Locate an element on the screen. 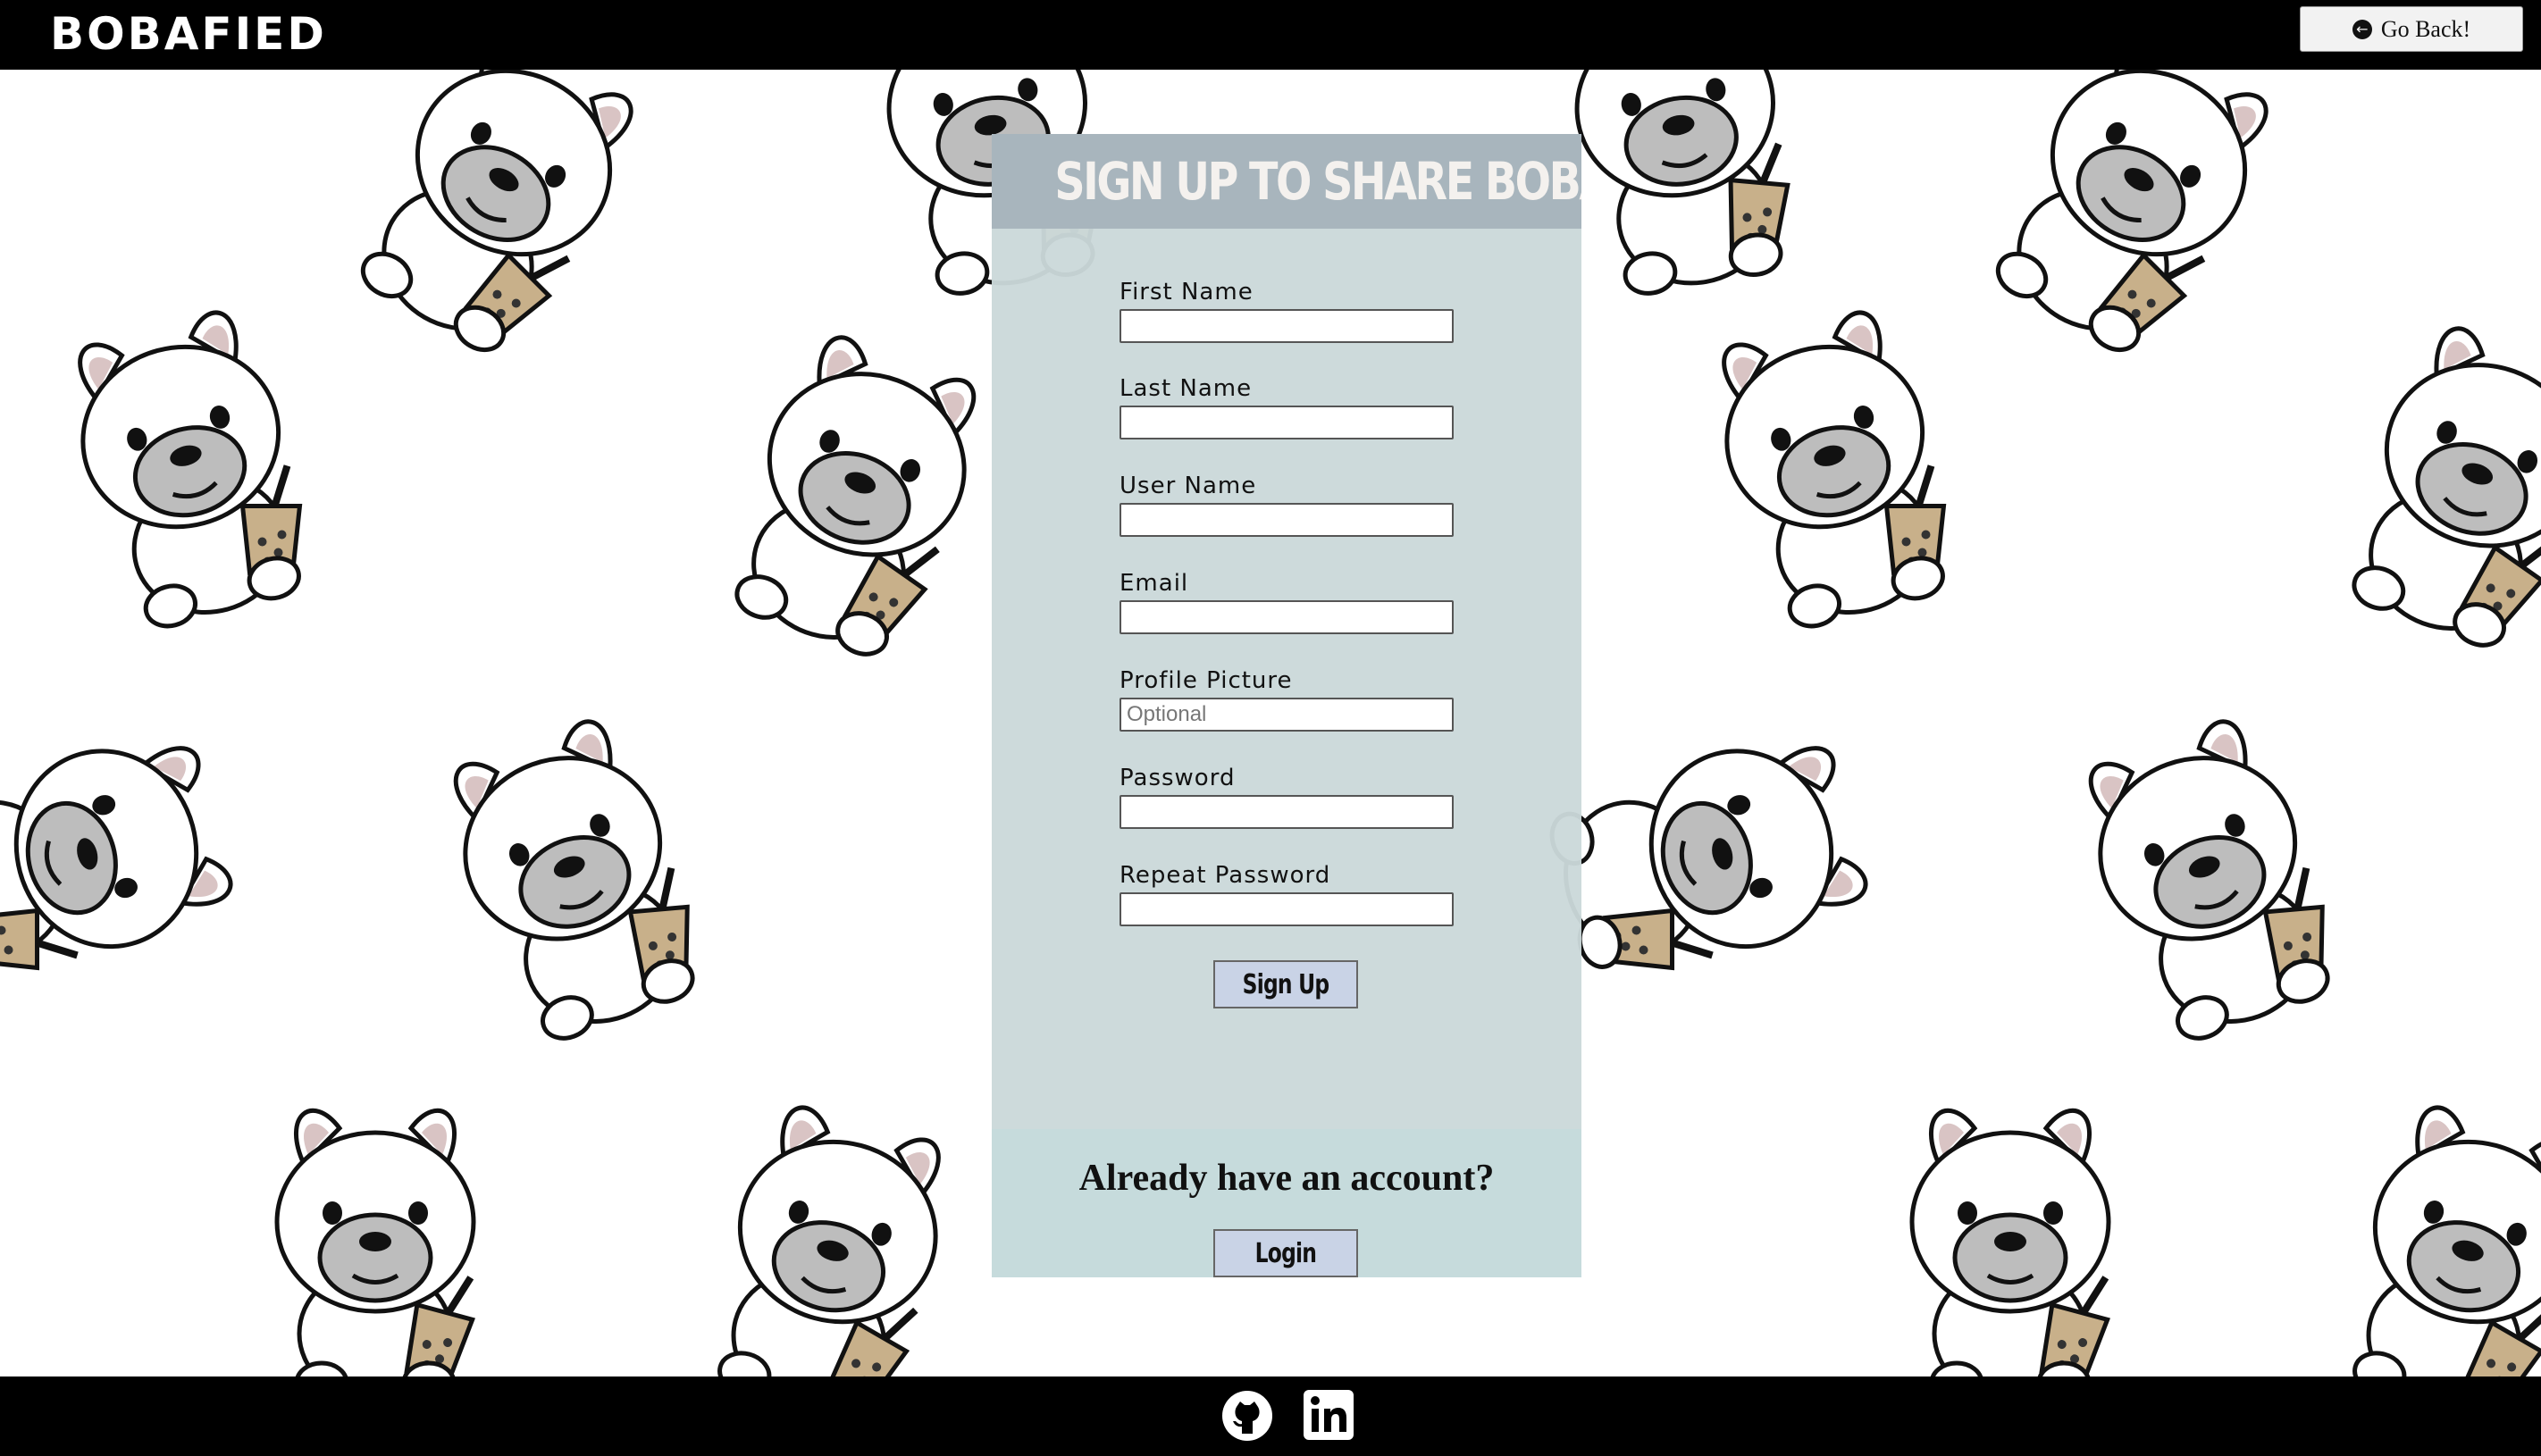 The image size is (2541, 1456). top-navbar: BOBAFIED ← Go Back! is located at coordinates (1271, 35).